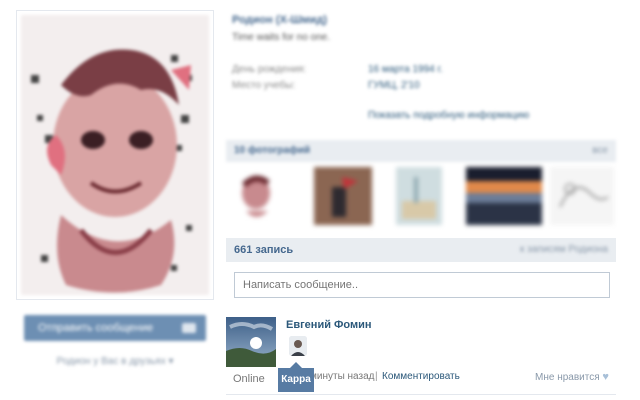 Image resolution: width=640 pixels, height=400 pixels. I want to click on info-value: 16 марта 1994 г., so click(405, 69).